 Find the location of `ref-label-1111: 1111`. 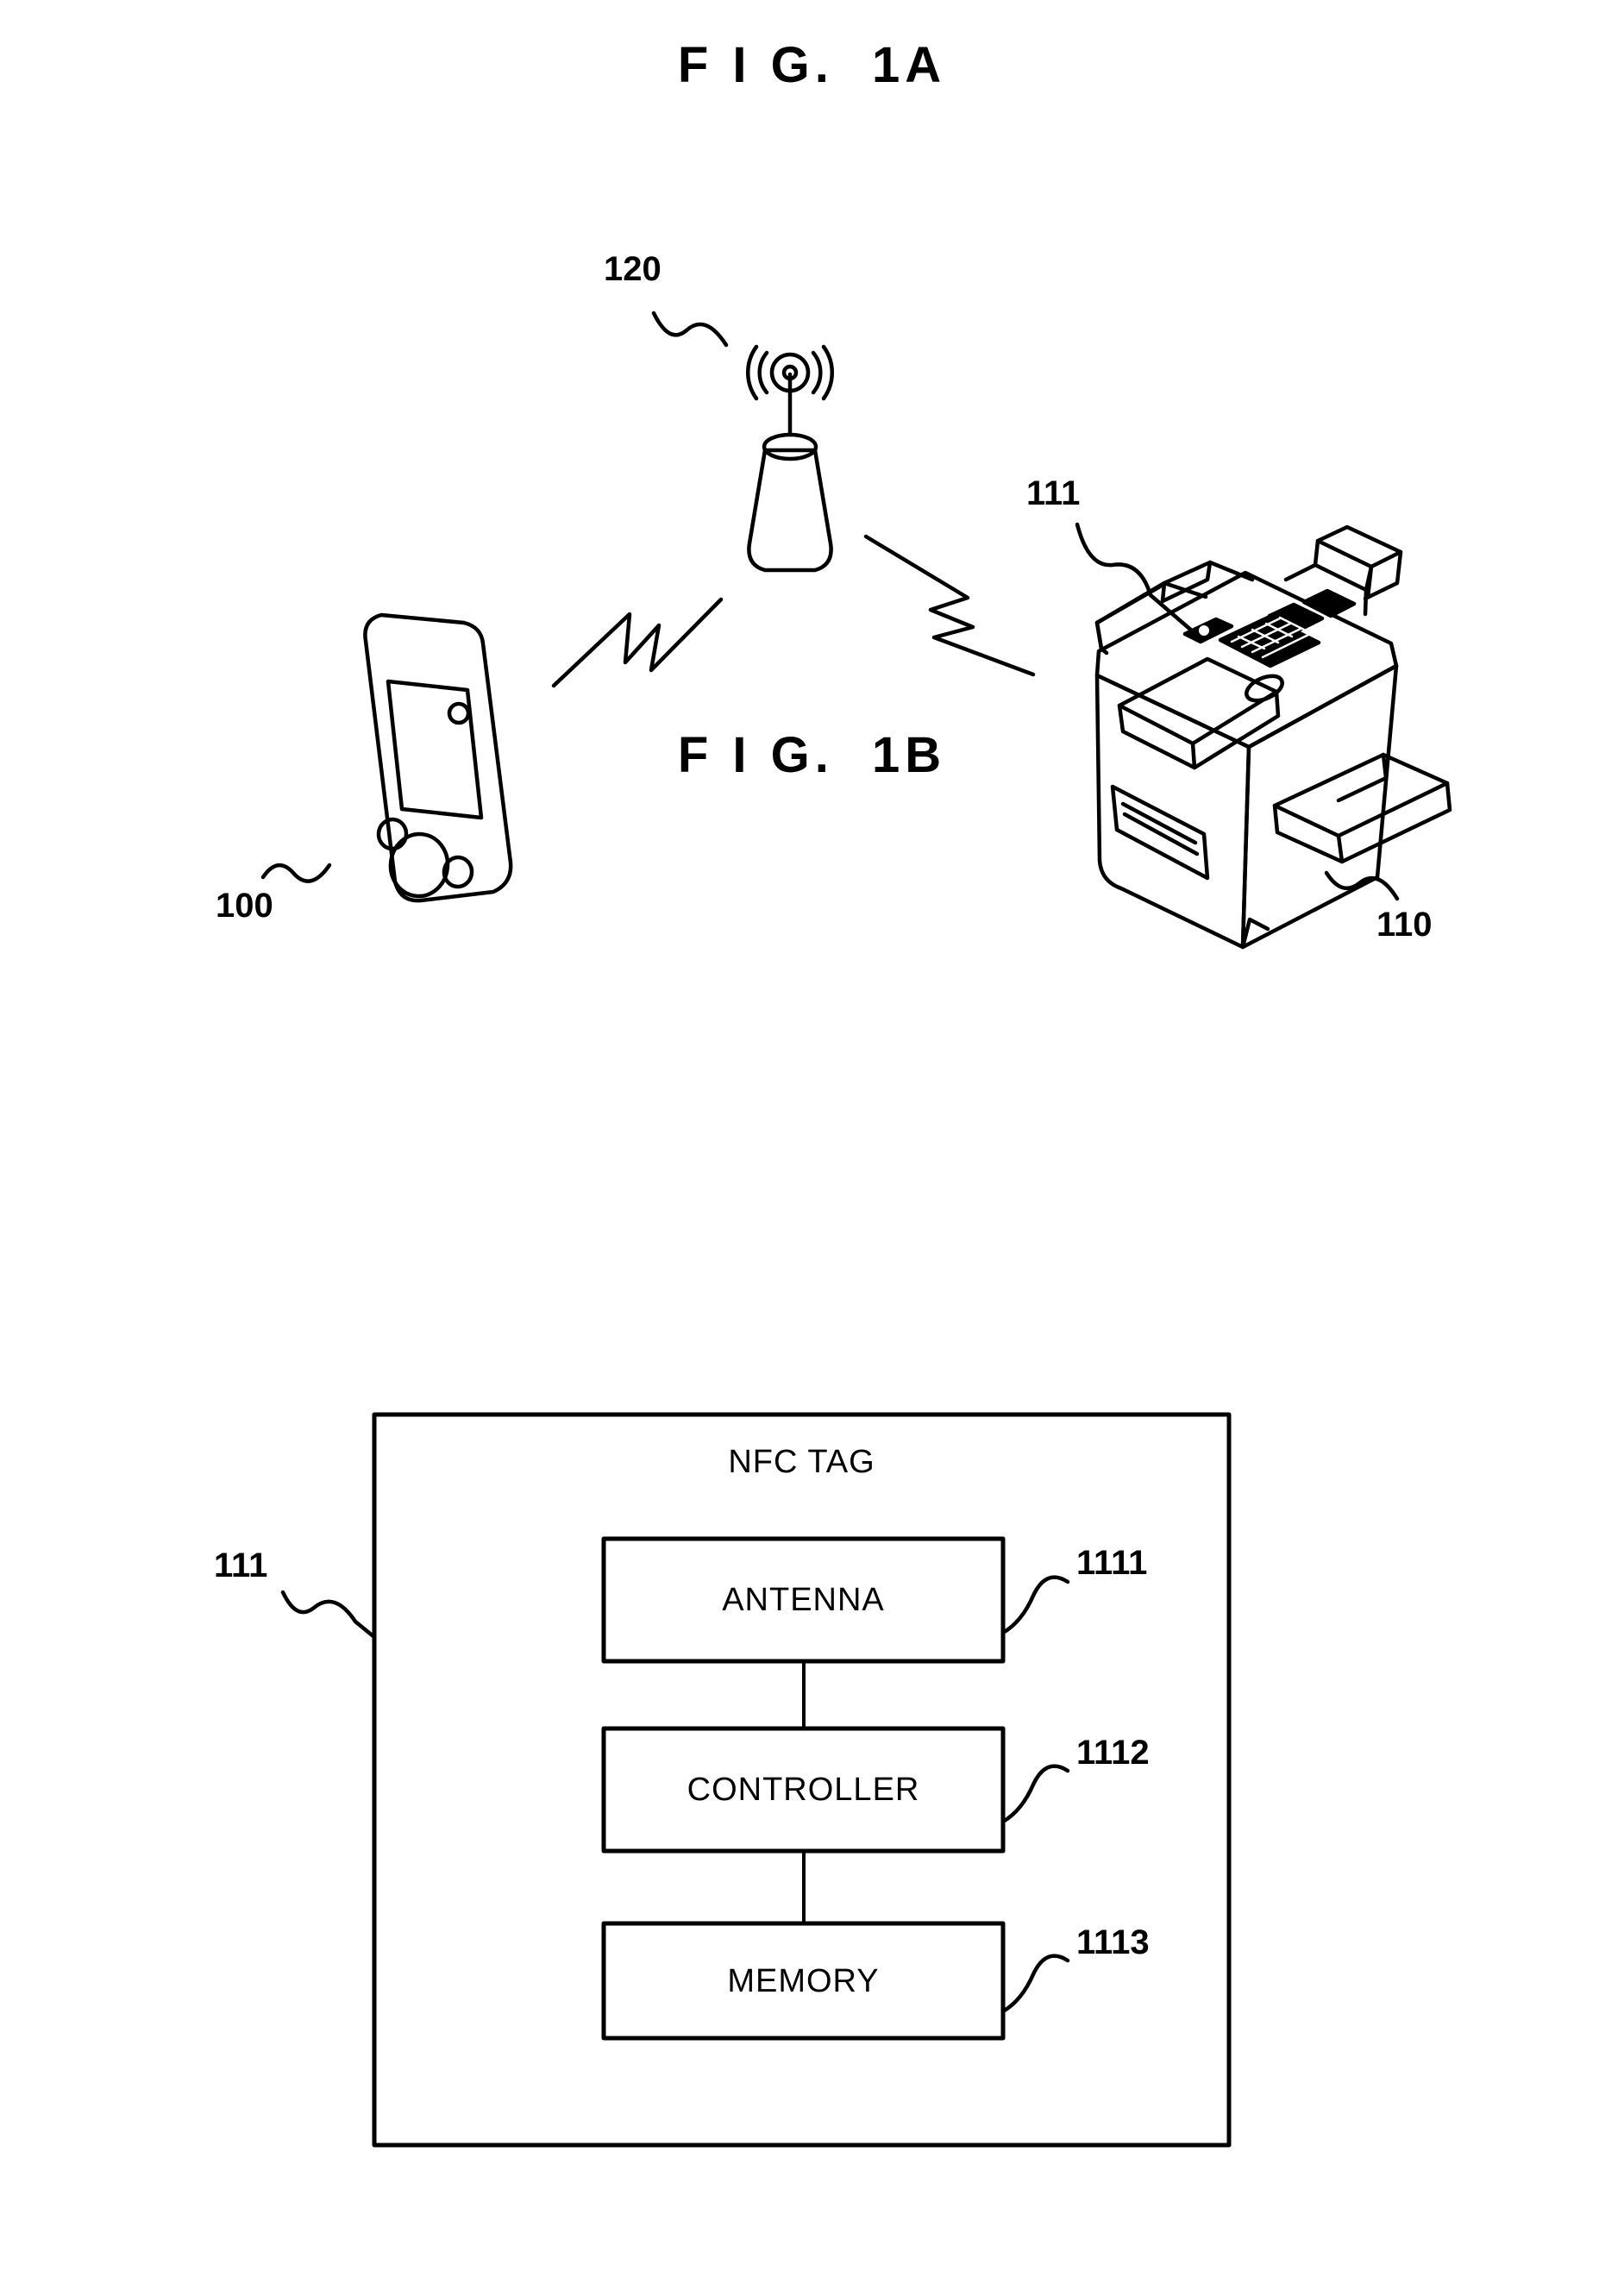

ref-label-1111: 1111 is located at coordinates (1112, 1563).